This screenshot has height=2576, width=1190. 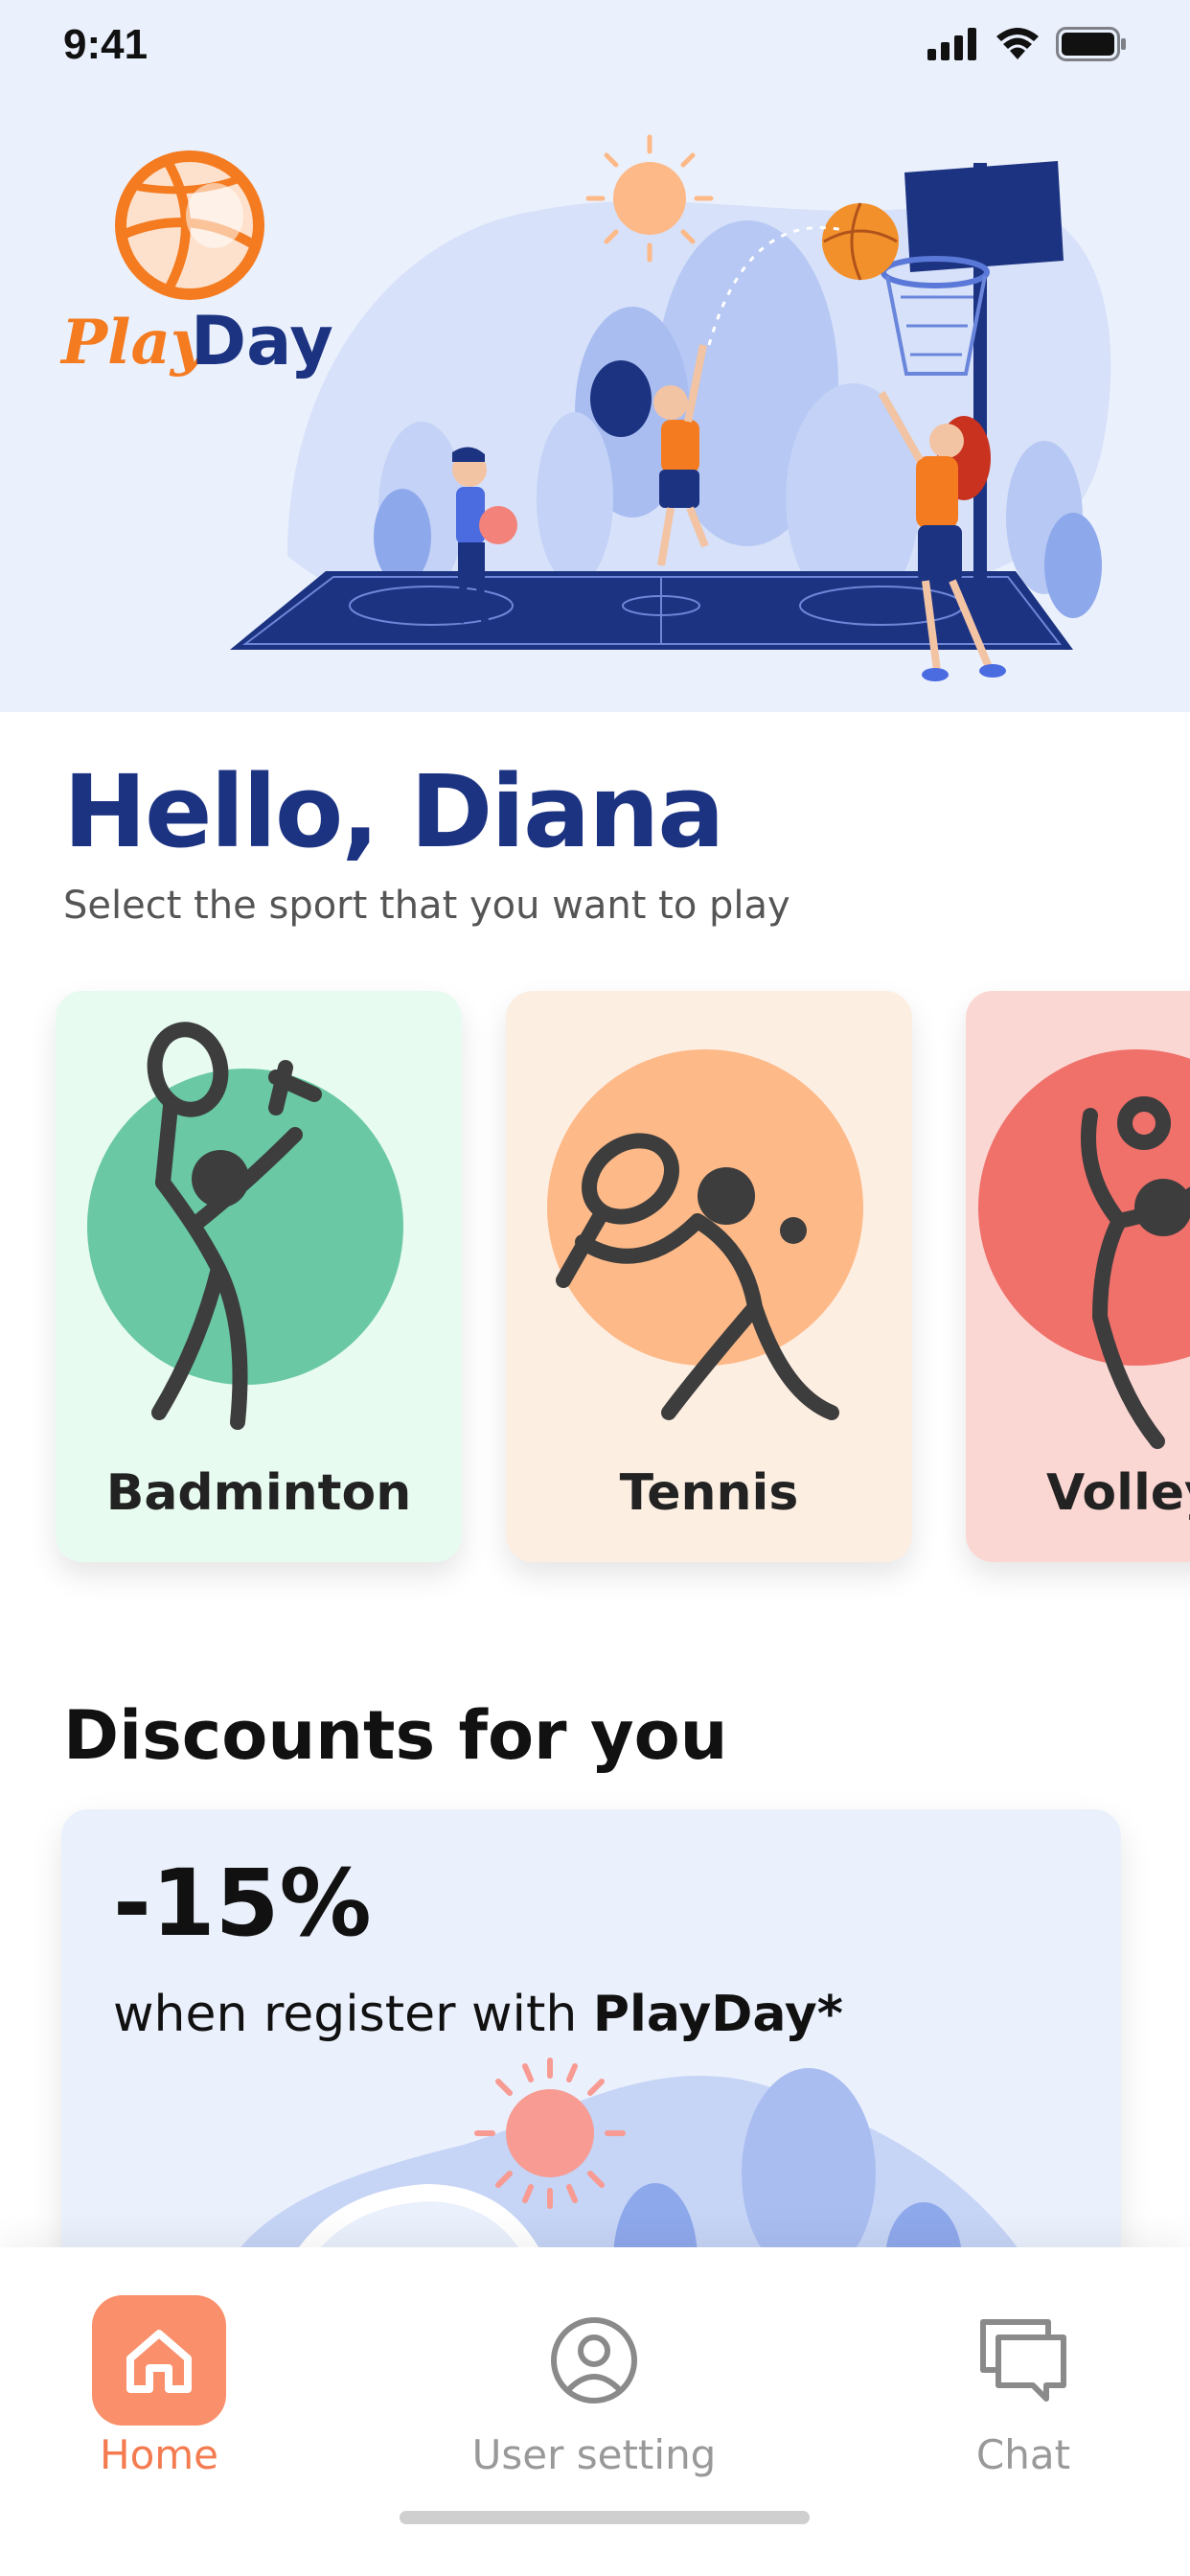 I want to click on tab-chat-label: Chat, so click(x=1023, y=2454).